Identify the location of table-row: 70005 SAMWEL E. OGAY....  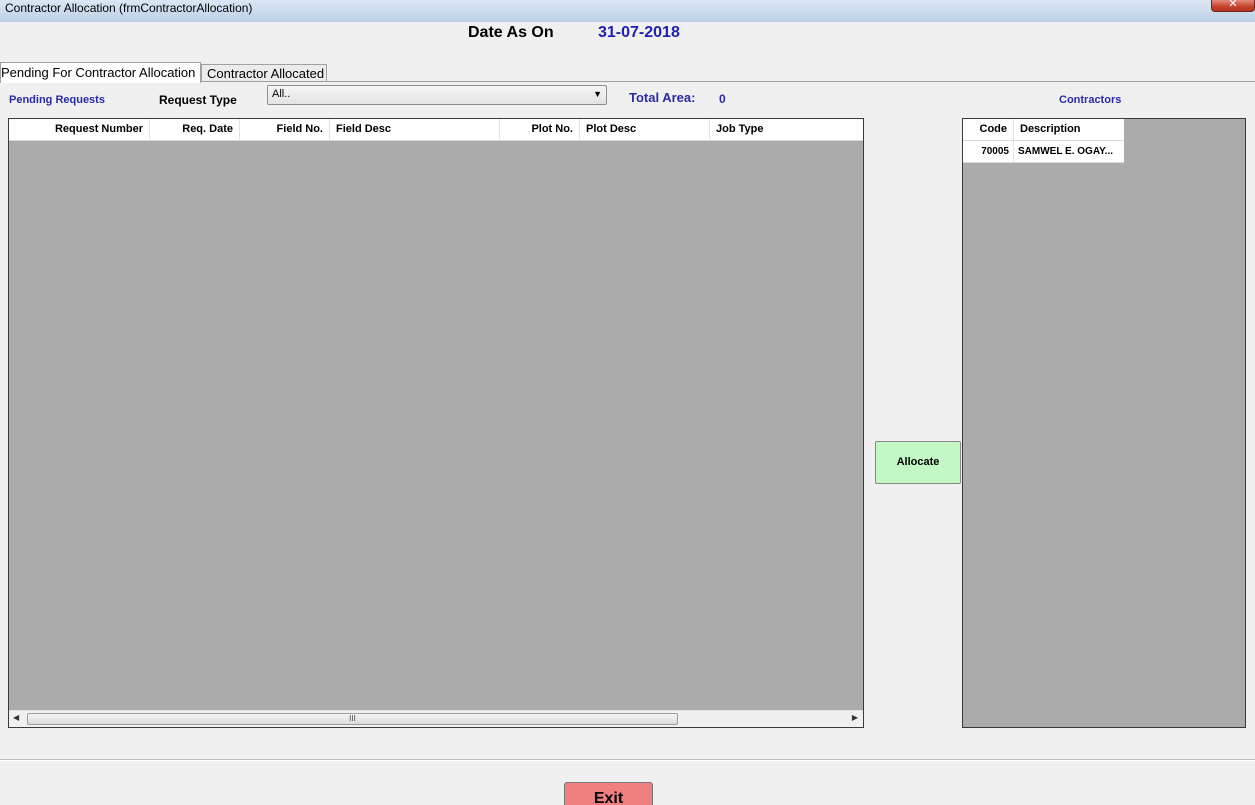
(1043, 152).